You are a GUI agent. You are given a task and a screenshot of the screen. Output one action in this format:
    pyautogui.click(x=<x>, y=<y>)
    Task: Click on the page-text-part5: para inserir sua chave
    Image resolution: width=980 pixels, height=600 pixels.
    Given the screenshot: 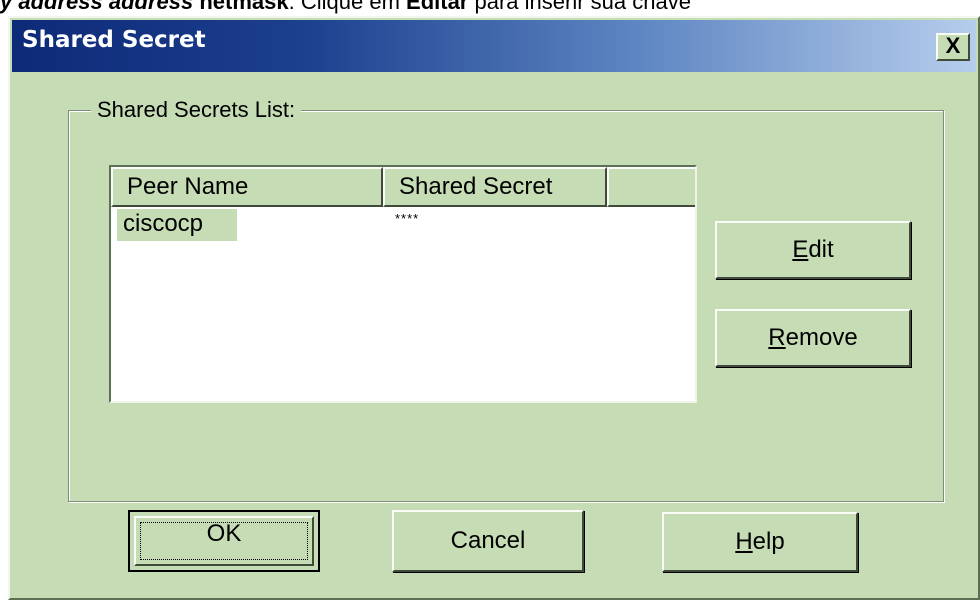 What is the action you would take?
    pyautogui.click(x=579, y=7)
    